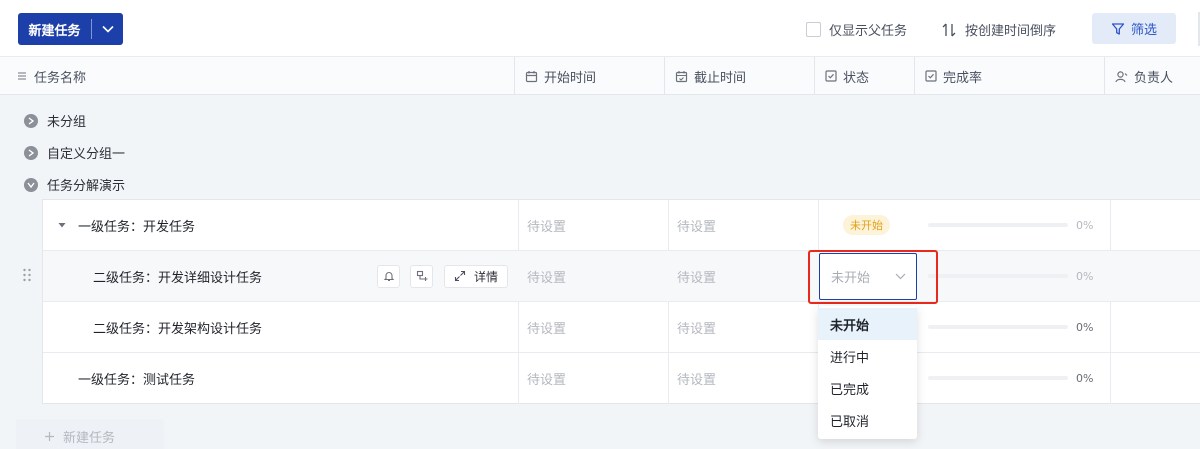  I want to click on status-option: 未开始, so click(867, 324).